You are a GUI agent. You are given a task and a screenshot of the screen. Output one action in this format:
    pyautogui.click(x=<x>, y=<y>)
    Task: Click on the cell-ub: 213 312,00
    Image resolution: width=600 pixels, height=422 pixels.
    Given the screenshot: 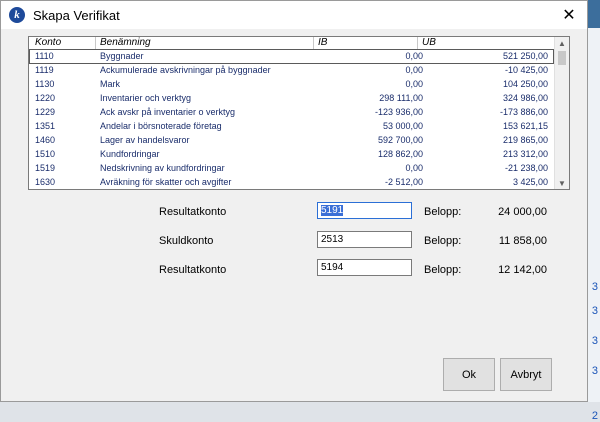 What is the action you would take?
    pyautogui.click(x=525, y=154)
    